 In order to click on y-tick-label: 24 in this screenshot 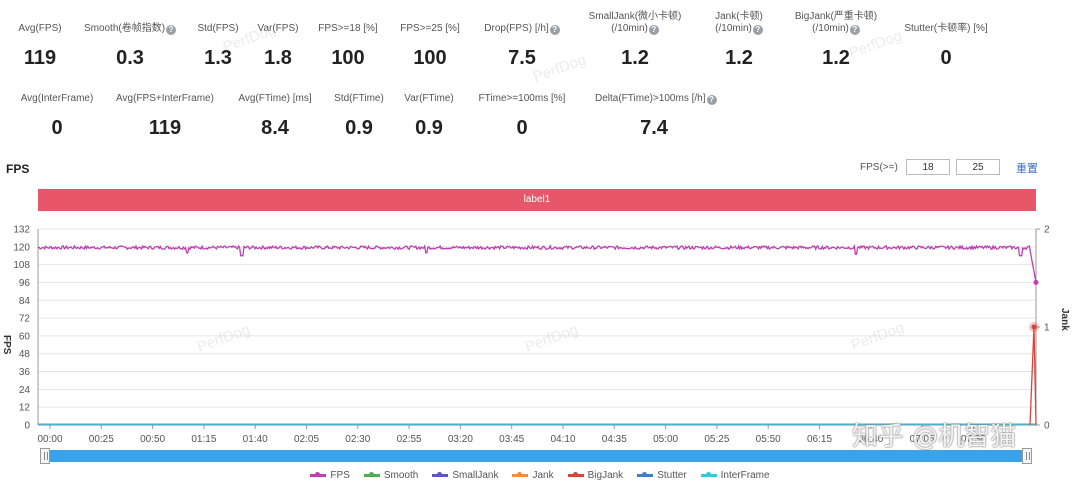, I will do `click(25, 390)`.